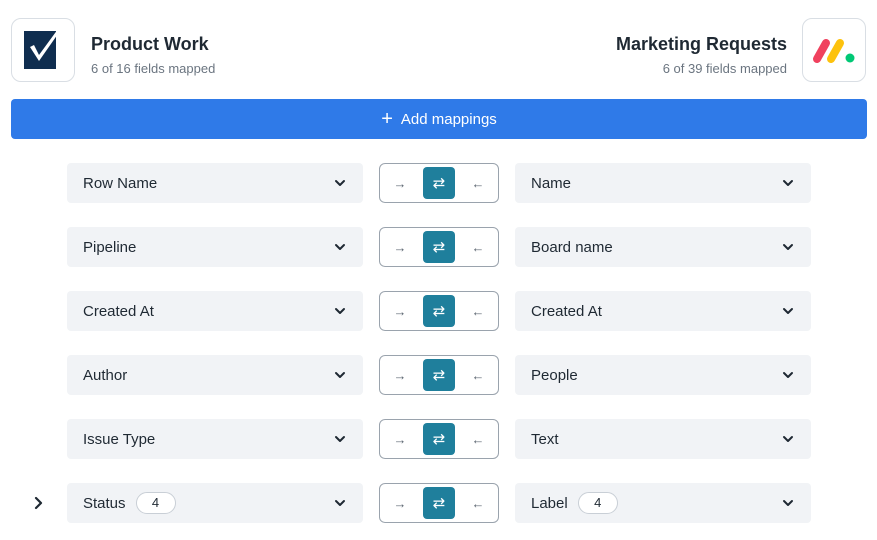 This screenshot has width=877, height=540. Describe the element at coordinates (215, 183) in the screenshot. I see `left-field-select: Row Name` at that location.